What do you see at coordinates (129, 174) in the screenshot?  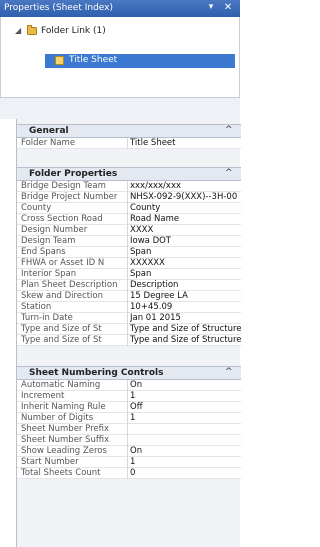 I see `section-header: Folder Properties ^` at bounding box center [129, 174].